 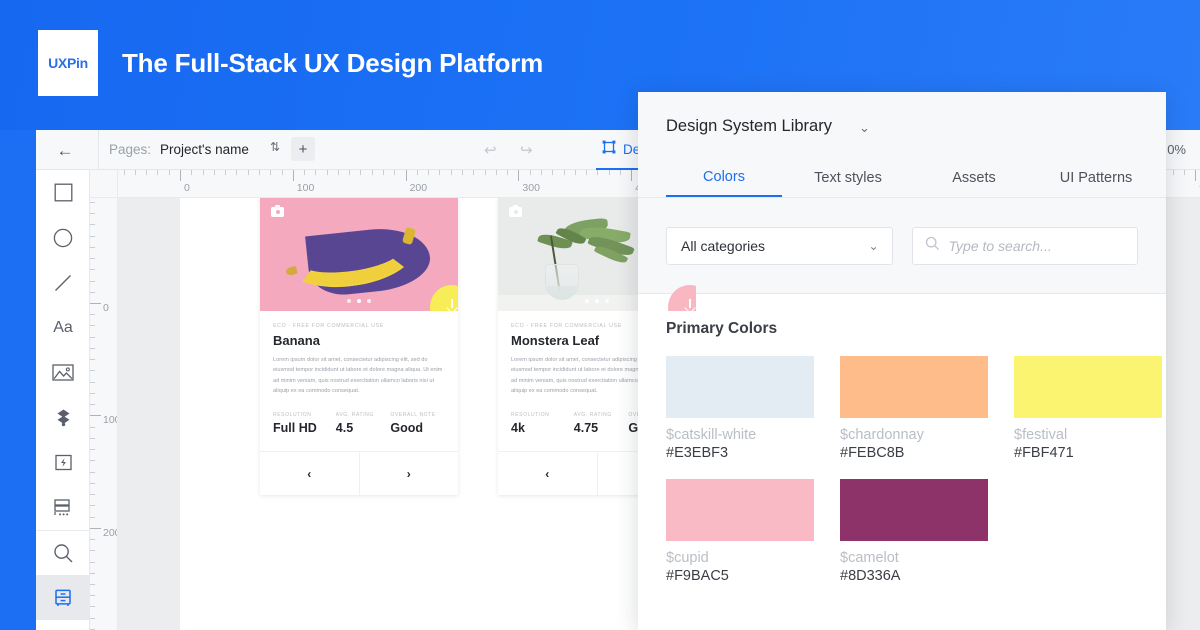 What do you see at coordinates (295, 428) in the screenshot?
I see `stat-value: Full HD` at bounding box center [295, 428].